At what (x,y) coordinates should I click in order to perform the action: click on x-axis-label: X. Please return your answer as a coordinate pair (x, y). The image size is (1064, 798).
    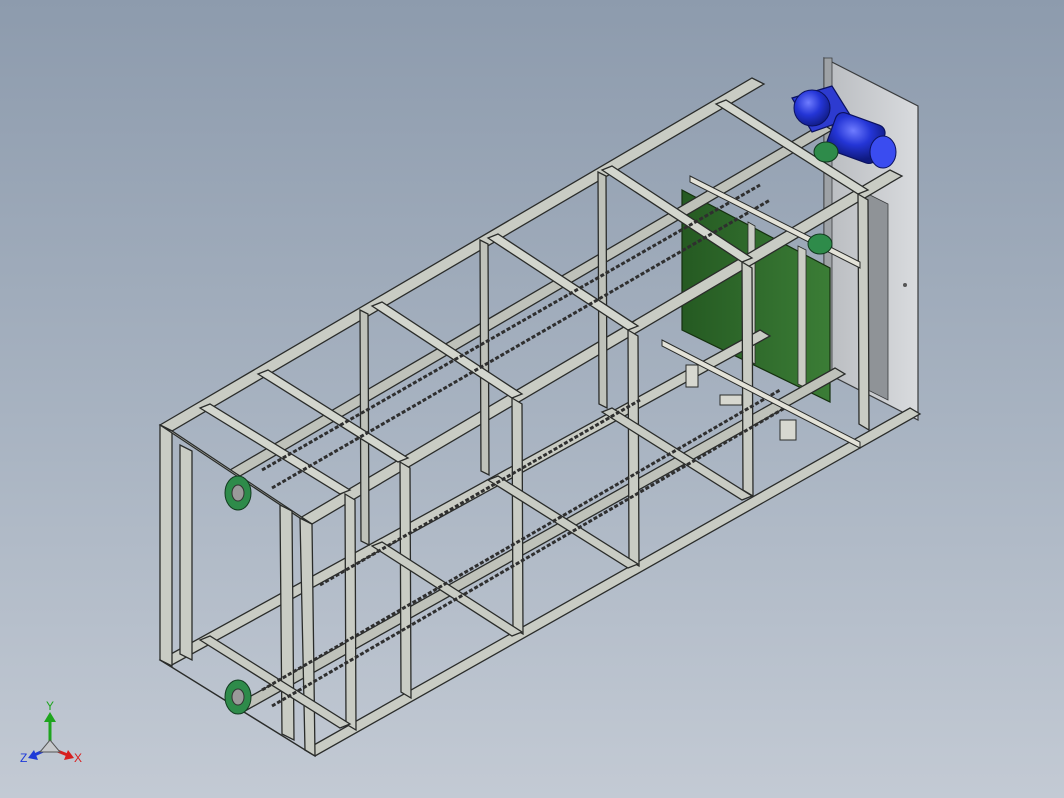
    Looking at the image, I should click on (78, 758).